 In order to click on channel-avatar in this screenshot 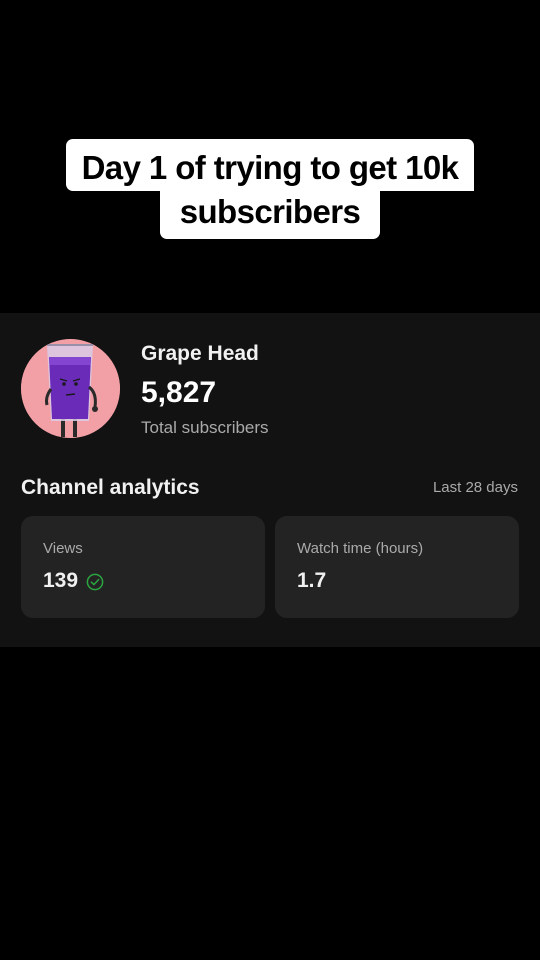, I will do `click(70, 388)`.